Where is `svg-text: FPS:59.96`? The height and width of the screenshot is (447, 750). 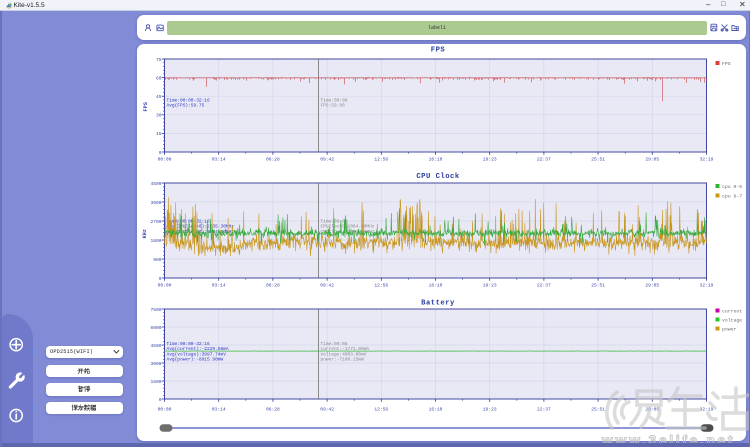
svg-text: FPS:59.96 is located at coordinates (333, 106).